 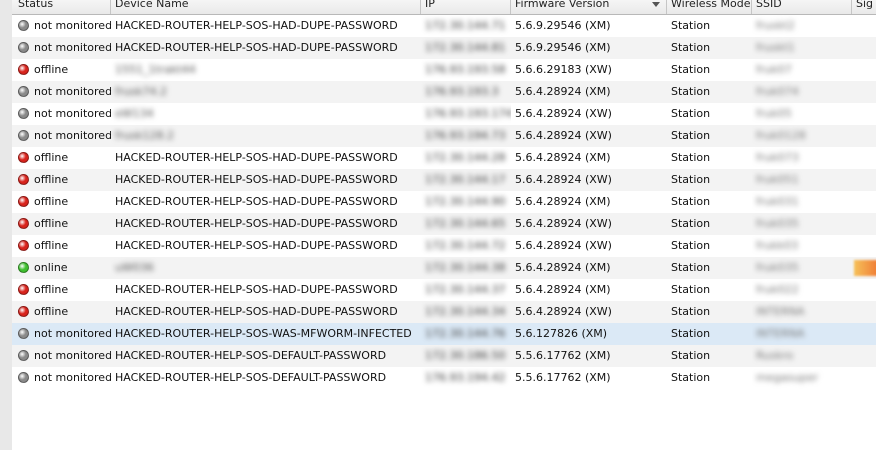 I want to click on signal-strength-icon, so click(x=865, y=268).